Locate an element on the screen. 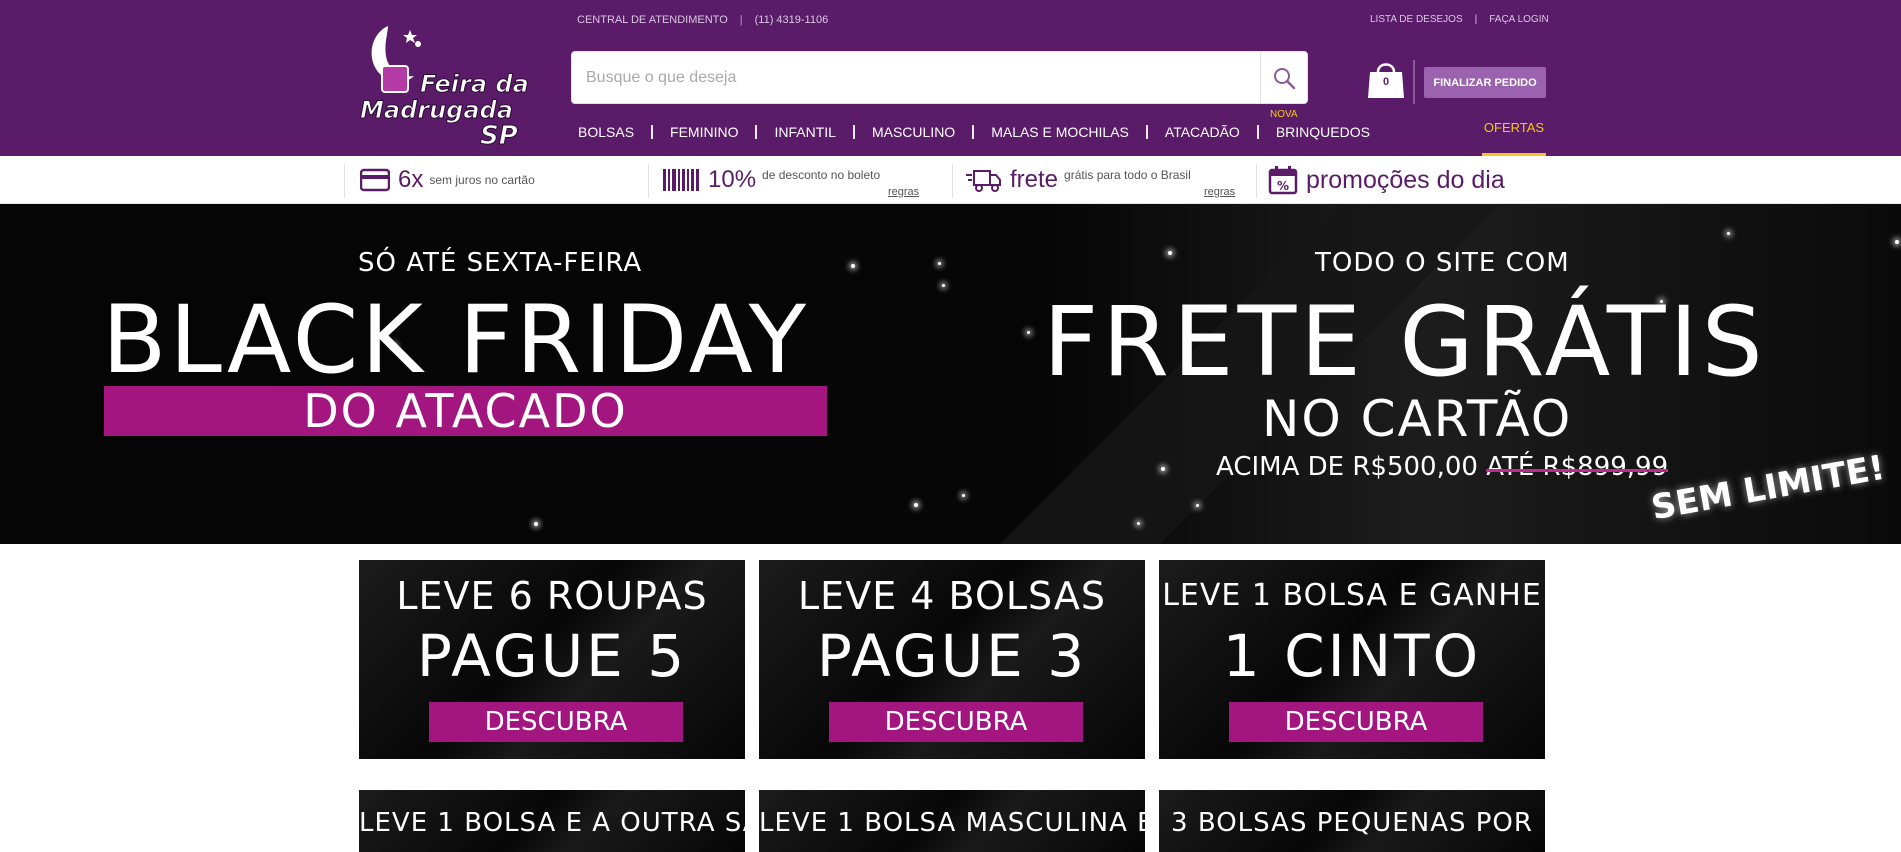 The height and width of the screenshot is (852, 1901). benefit-text: grátis para todo o Brasil is located at coordinates (1127, 175).